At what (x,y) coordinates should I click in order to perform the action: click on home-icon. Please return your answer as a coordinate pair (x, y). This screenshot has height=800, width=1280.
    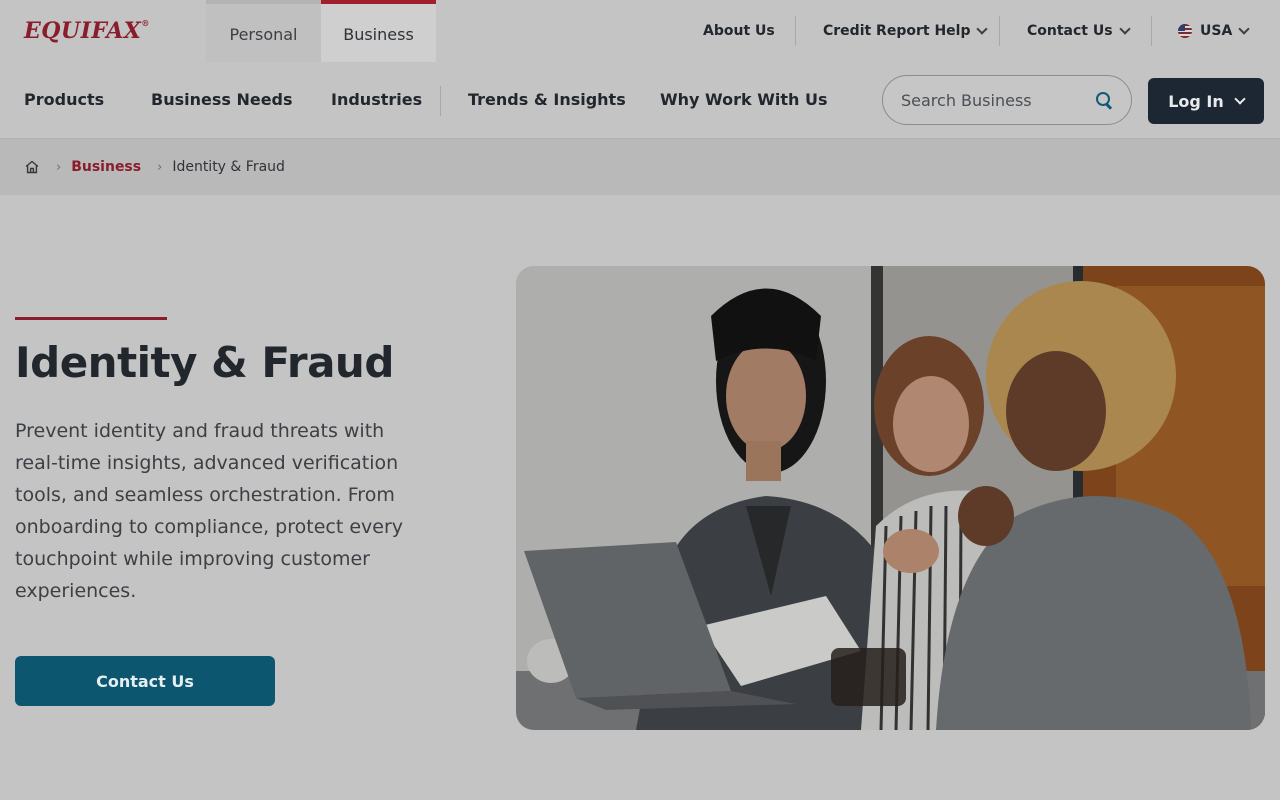
    Looking at the image, I should click on (32, 167).